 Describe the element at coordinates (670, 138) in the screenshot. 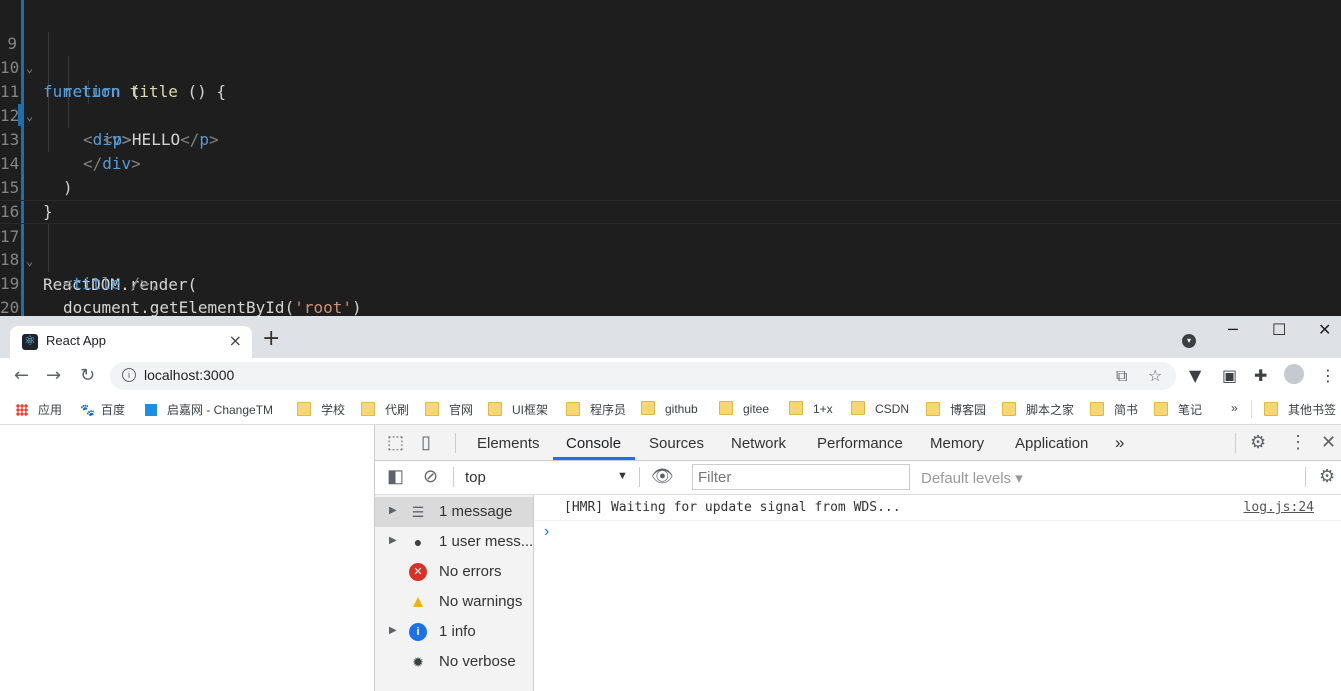

I see `code-line-13: 13 </div>` at that location.